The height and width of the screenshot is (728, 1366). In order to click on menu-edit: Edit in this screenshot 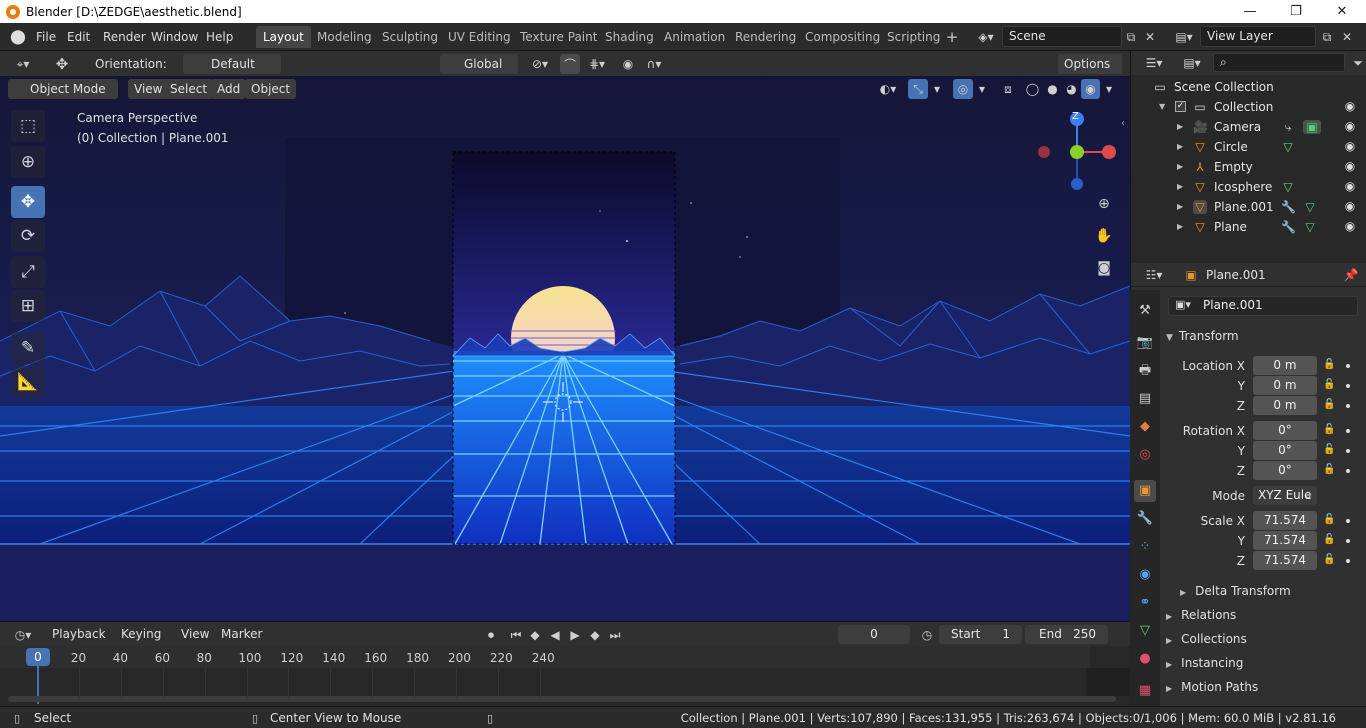, I will do `click(78, 37)`.